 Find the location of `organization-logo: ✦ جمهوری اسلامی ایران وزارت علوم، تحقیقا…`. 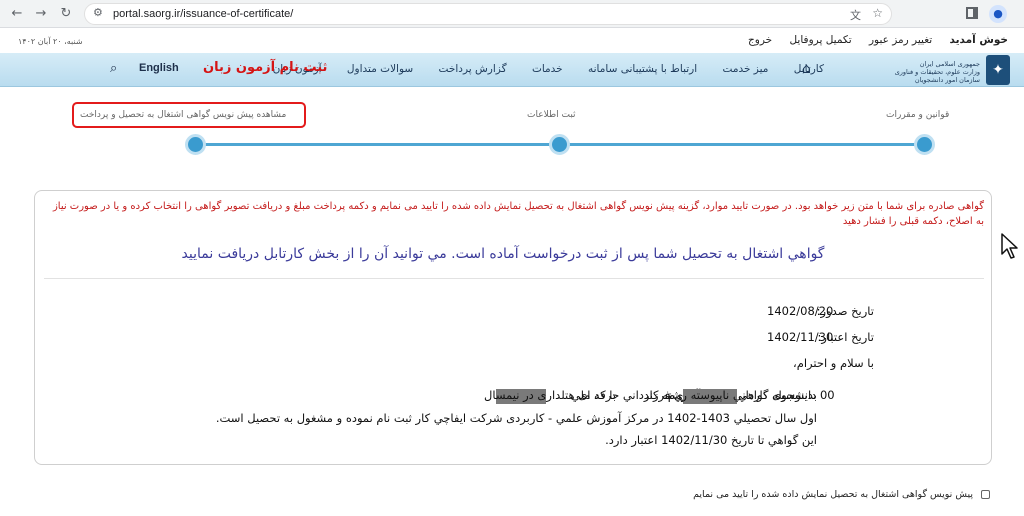

organization-logo: ✦ جمهوری اسلامی ایران وزارت علوم، تحقیقا… is located at coordinates (945, 70).